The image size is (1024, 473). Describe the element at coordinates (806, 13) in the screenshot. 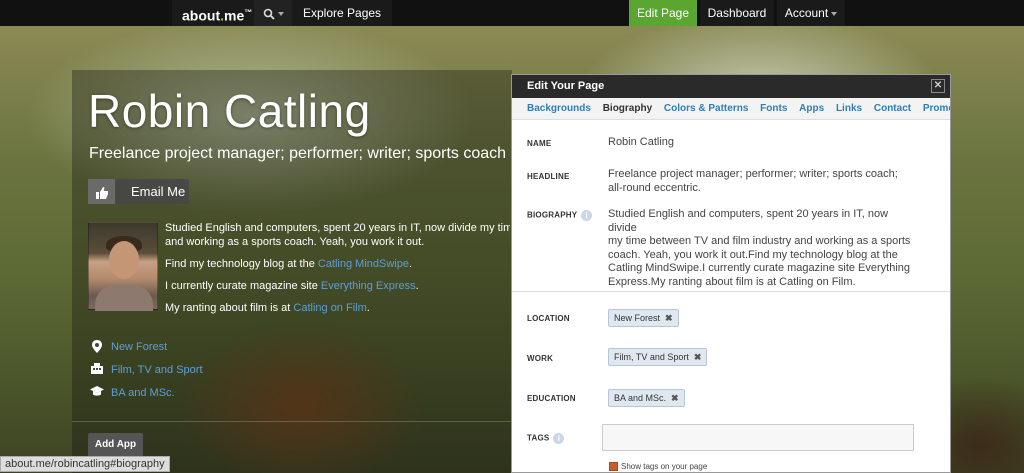

I see `account-label: Account` at that location.